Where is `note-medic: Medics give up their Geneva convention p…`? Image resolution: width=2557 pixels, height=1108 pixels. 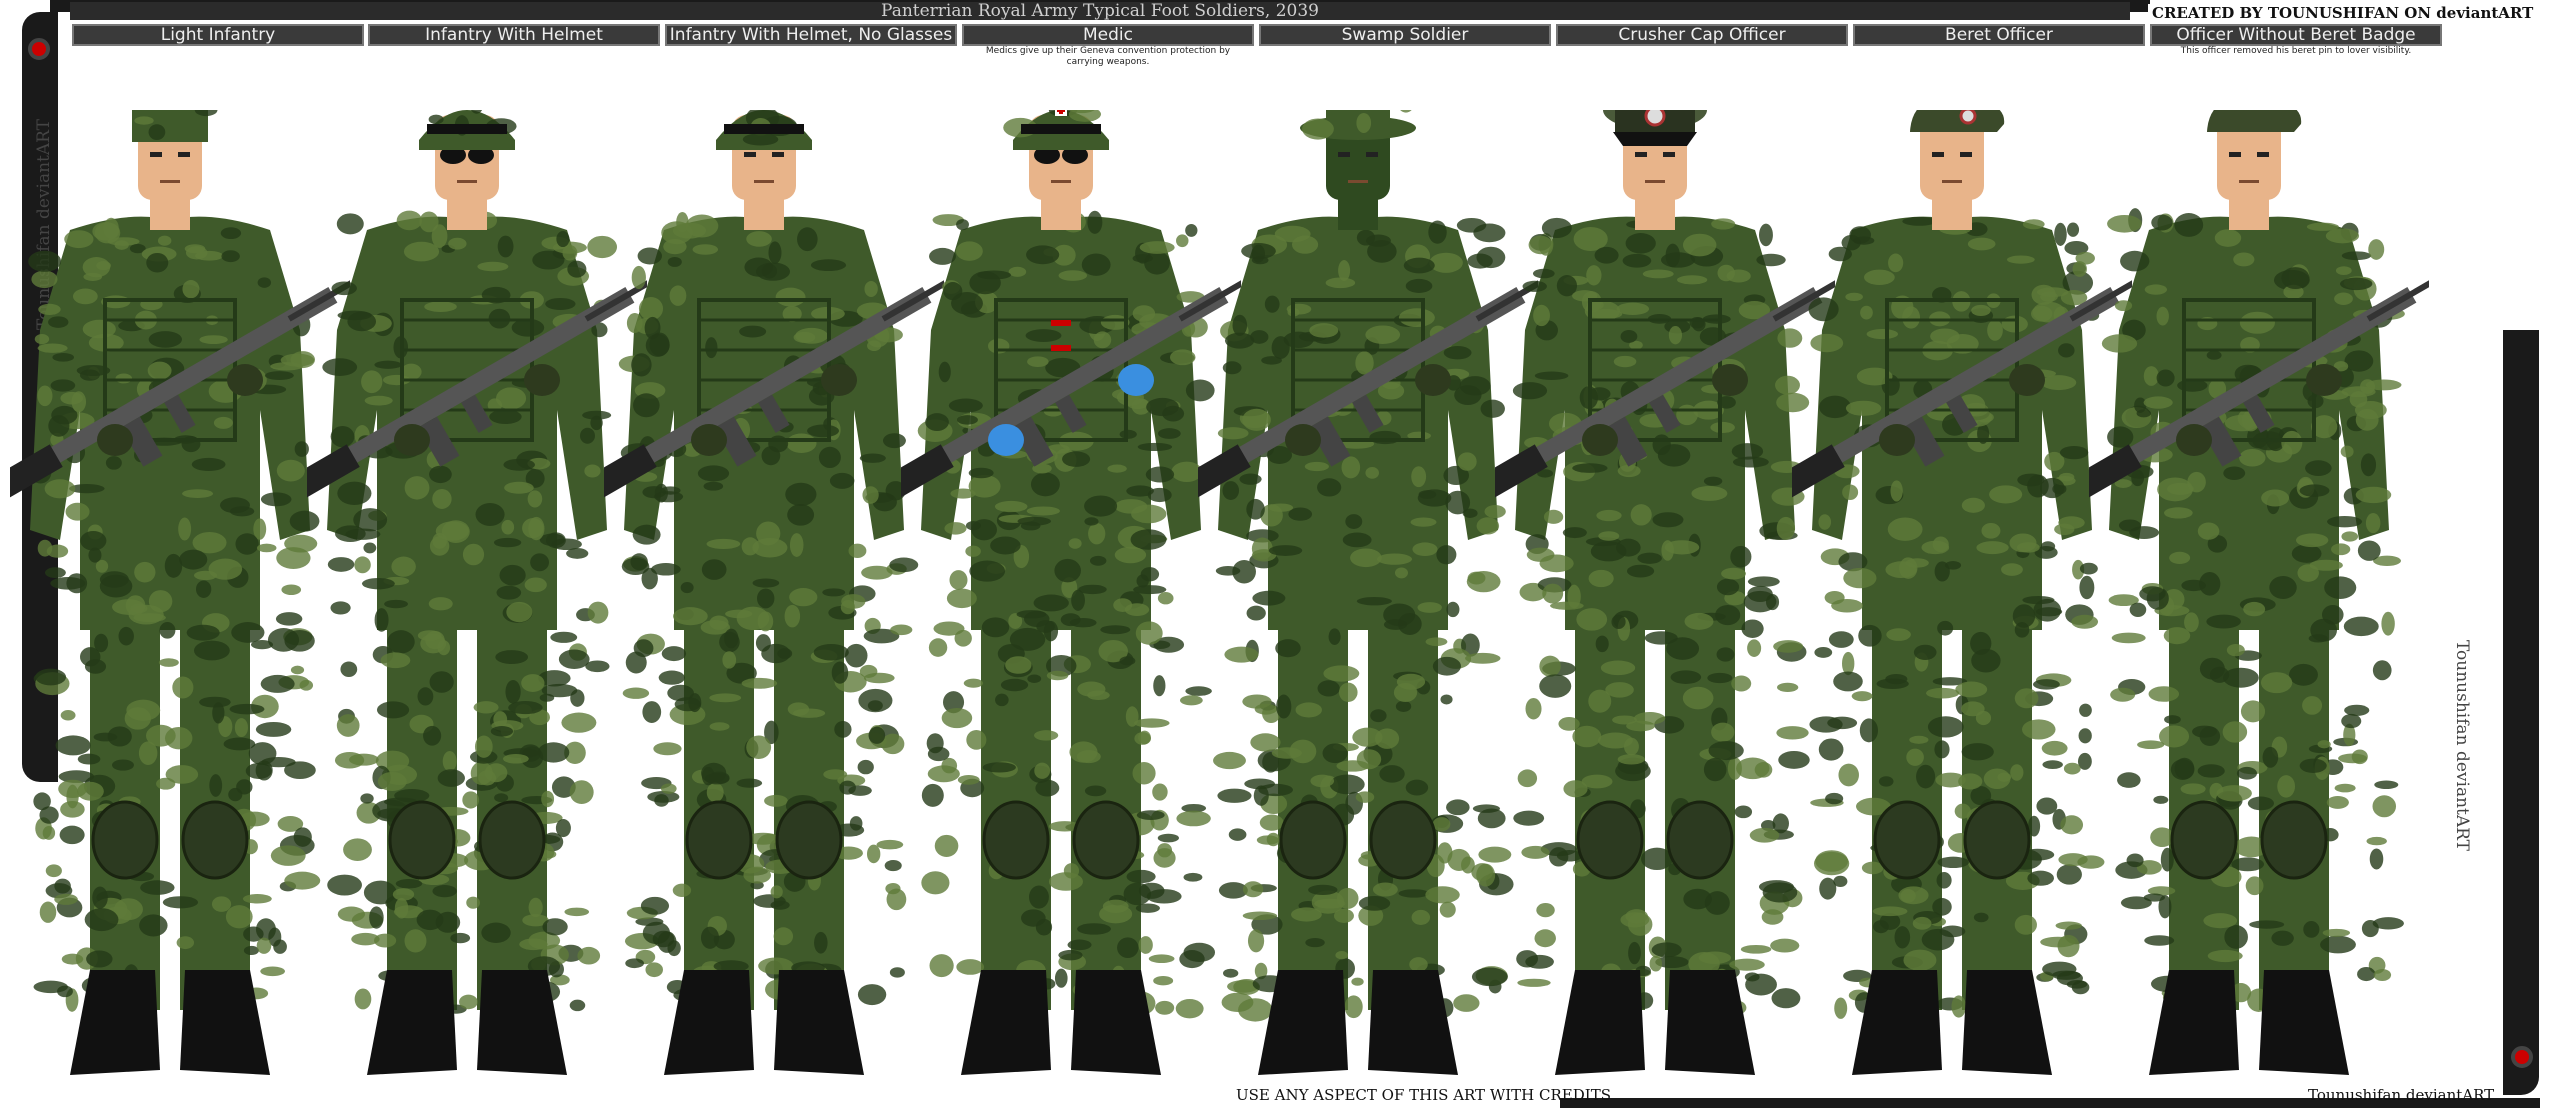 note-medic: Medics give up their Geneva convention p… is located at coordinates (1108, 56).